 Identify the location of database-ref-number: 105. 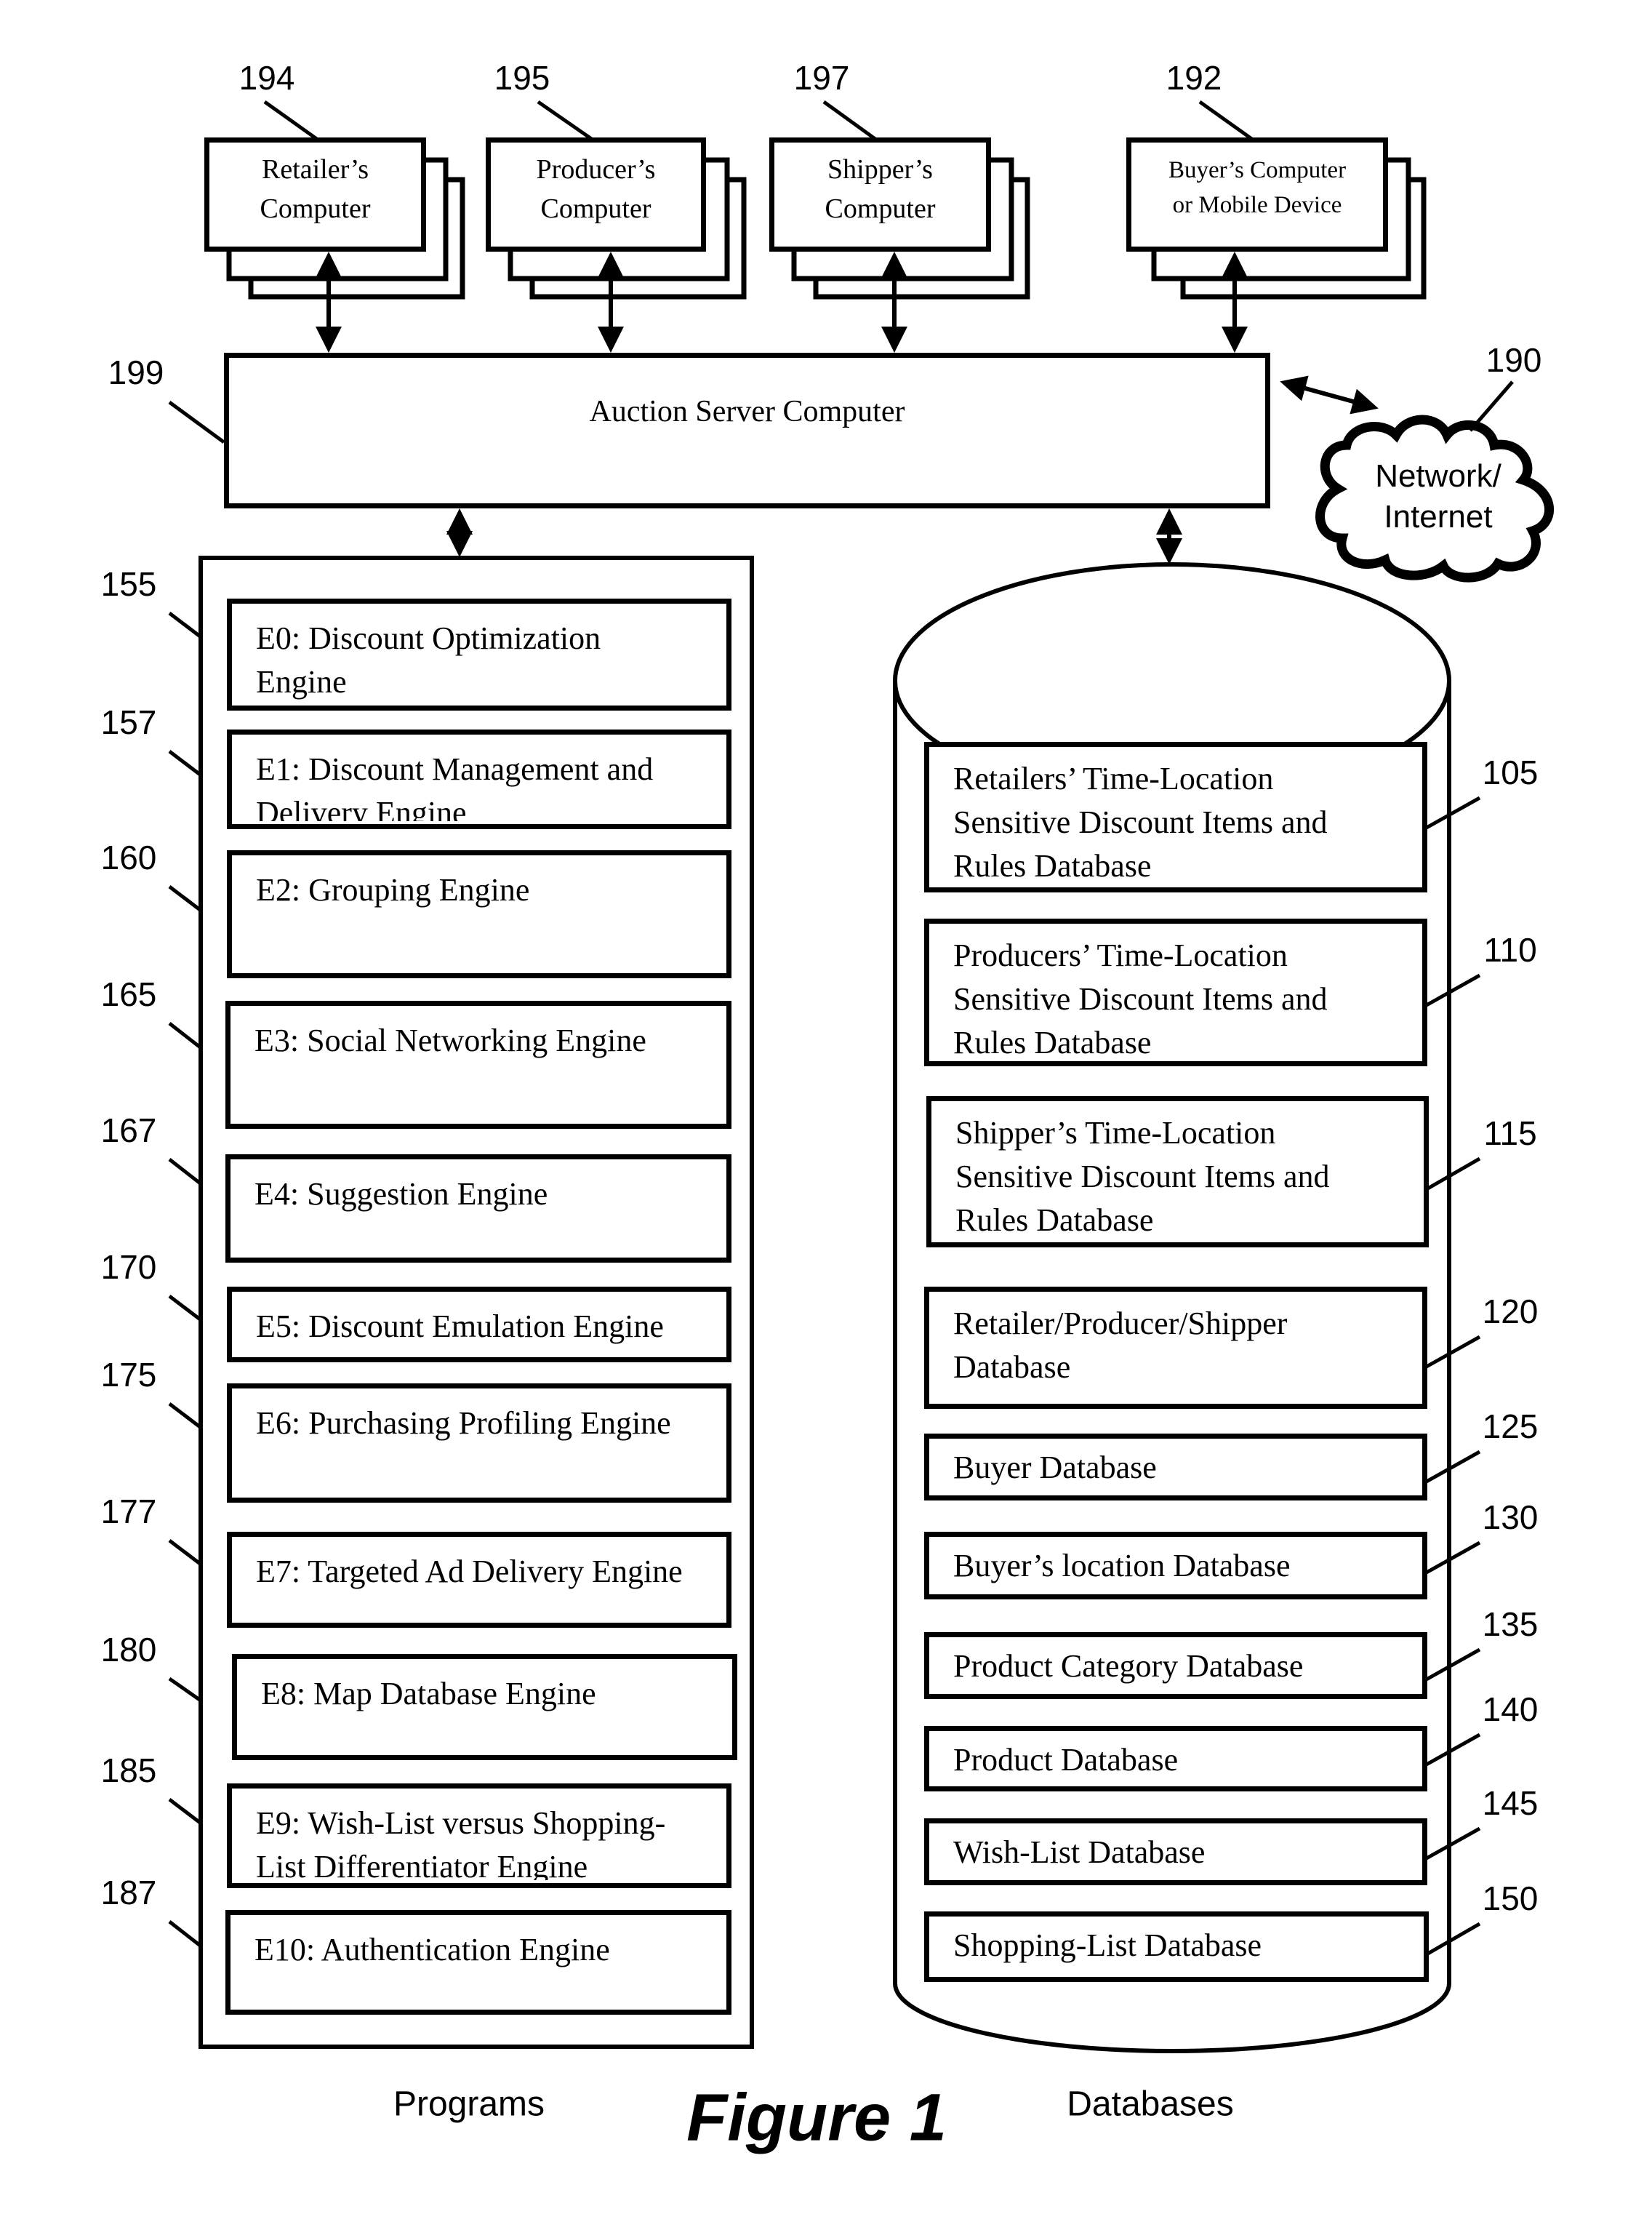
(1510, 772).